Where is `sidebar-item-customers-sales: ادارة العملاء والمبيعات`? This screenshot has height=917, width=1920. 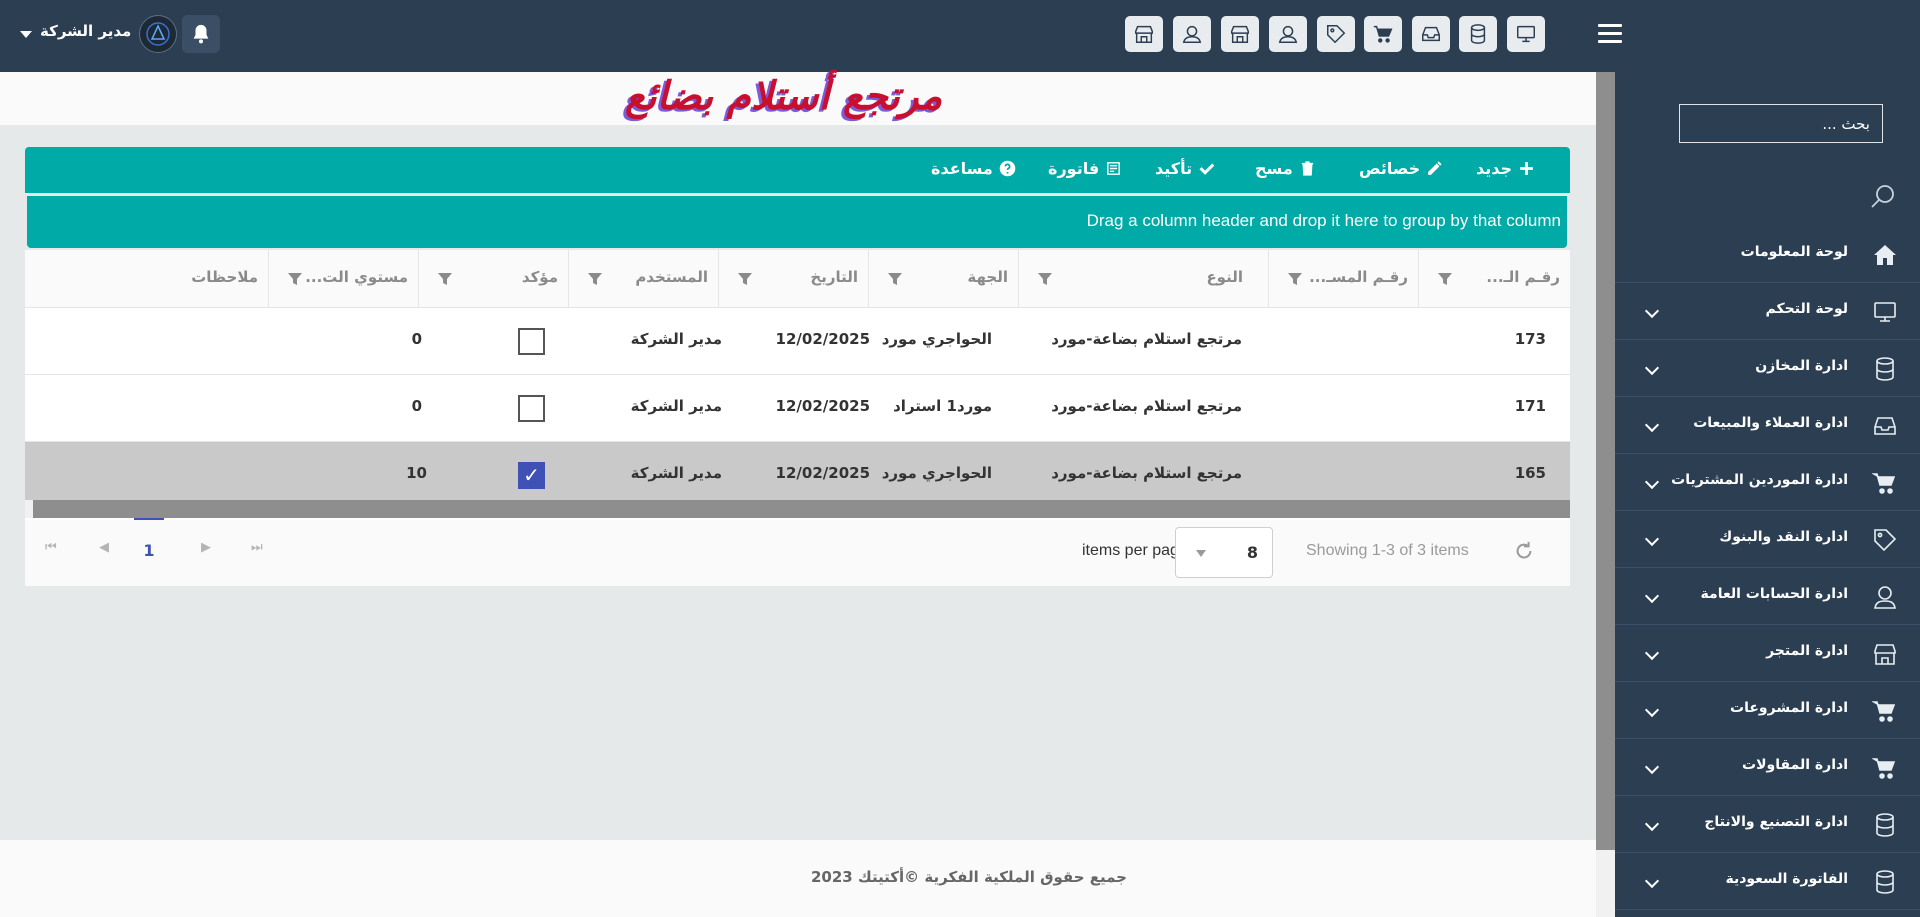
sidebar-item-customers-sales: ادارة العملاء والمبيعات is located at coordinates (1767, 425).